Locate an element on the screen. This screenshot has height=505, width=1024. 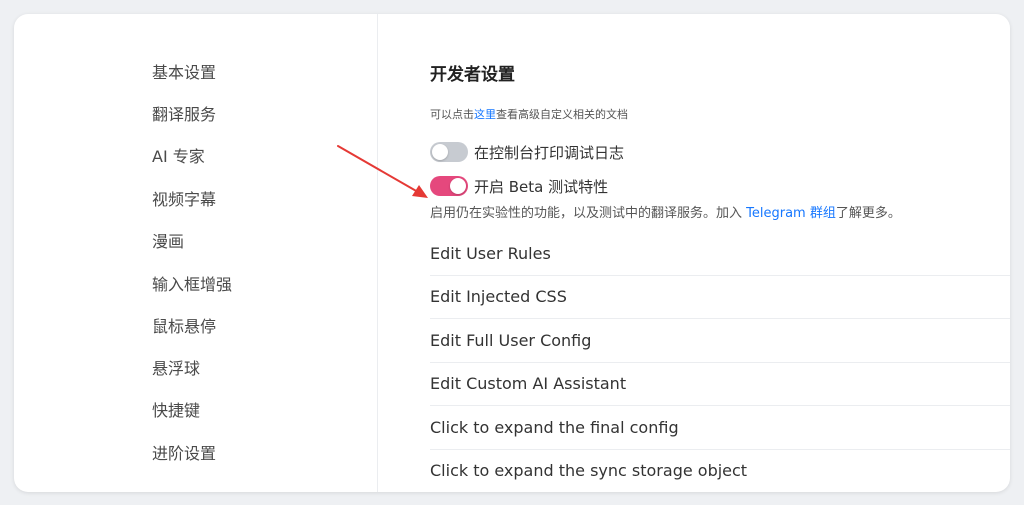
beta-desc-prefix: 启用仍在实验性的功能，以及测试中的翻译服务。加入 is located at coordinates (588, 213).